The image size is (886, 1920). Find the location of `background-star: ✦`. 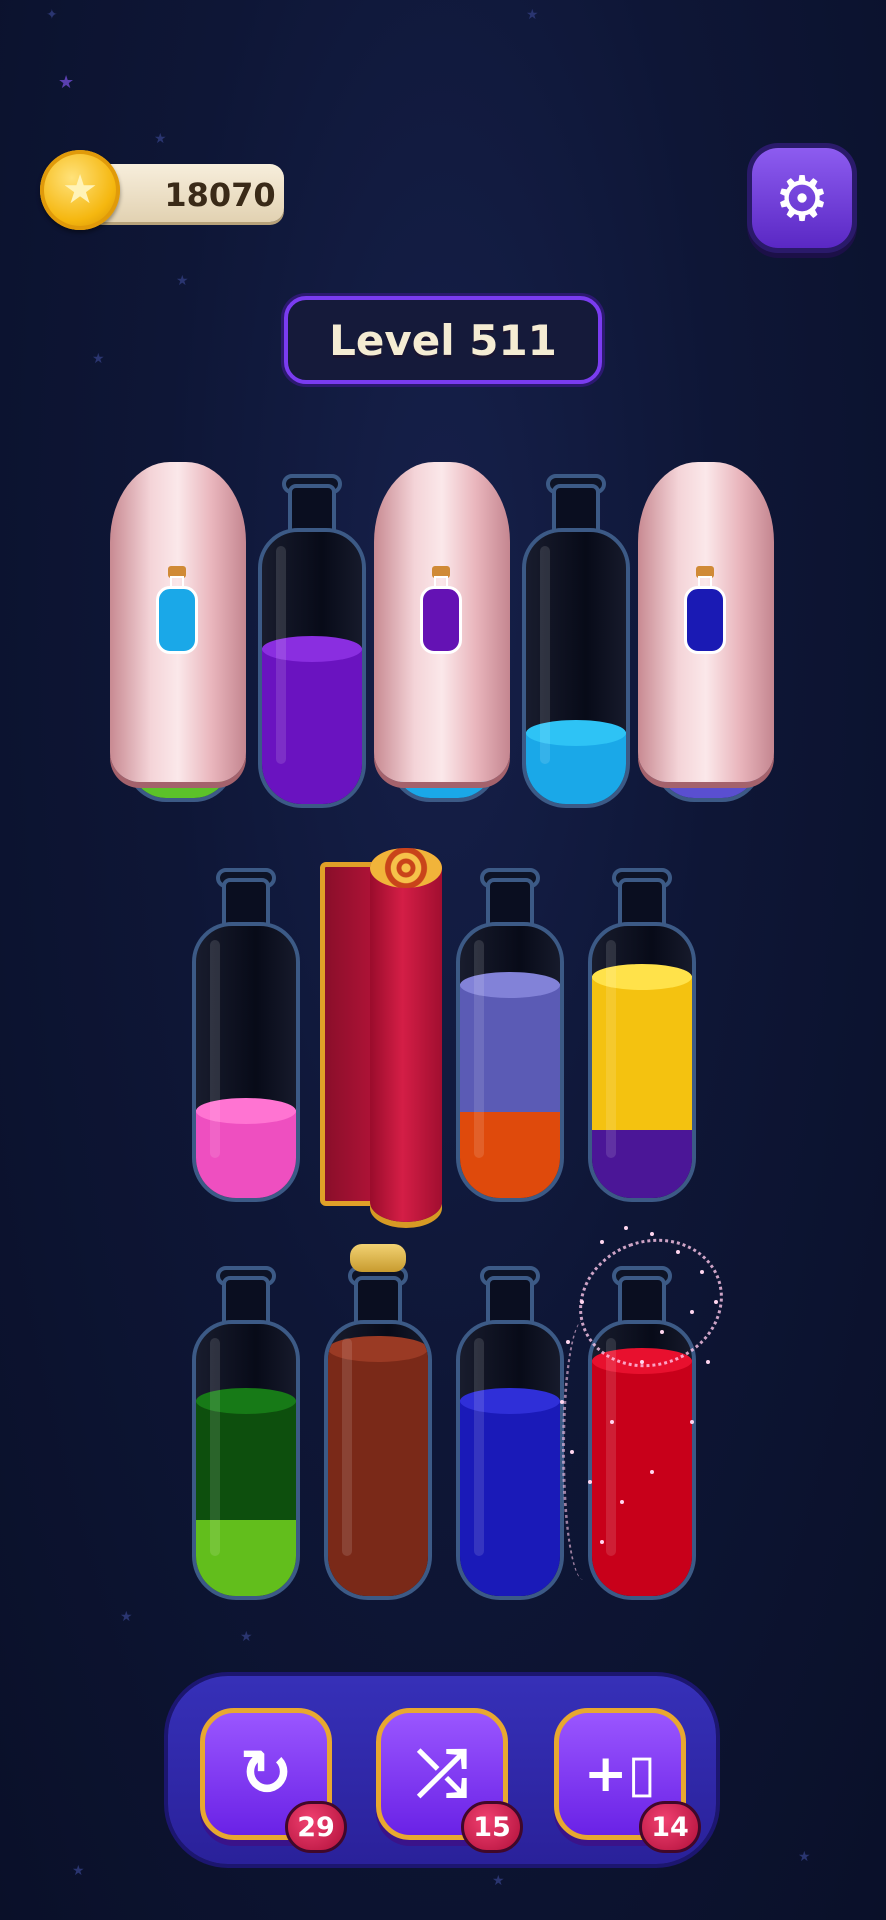

background-star: ✦ is located at coordinates (52, 15).